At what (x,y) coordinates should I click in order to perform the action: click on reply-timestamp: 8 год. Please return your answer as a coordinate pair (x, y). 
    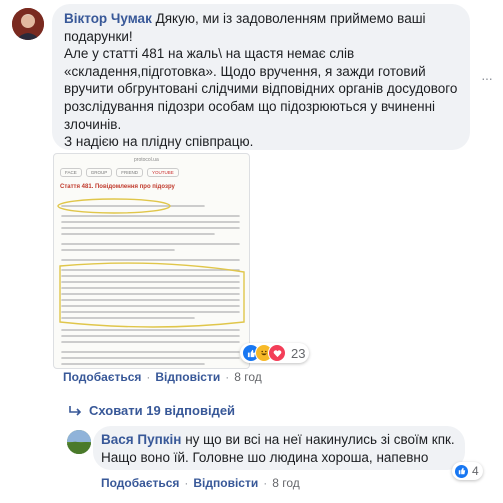
    Looking at the image, I should click on (286, 483).